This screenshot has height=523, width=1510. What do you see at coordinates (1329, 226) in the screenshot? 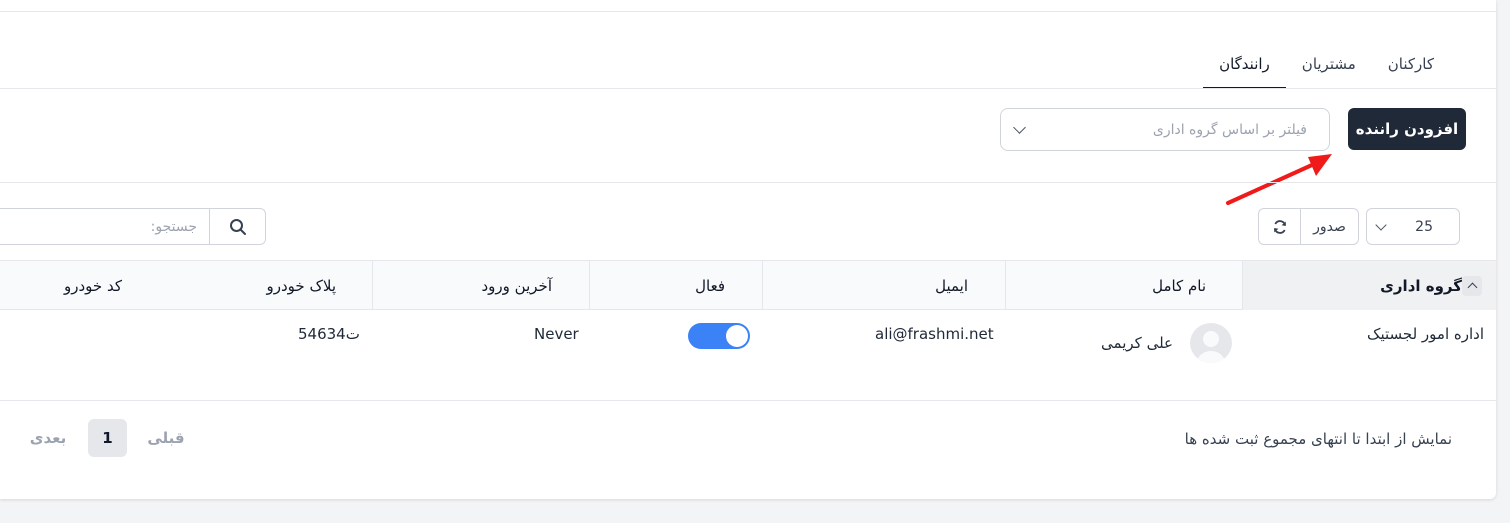
I see `export-button: صدور` at bounding box center [1329, 226].